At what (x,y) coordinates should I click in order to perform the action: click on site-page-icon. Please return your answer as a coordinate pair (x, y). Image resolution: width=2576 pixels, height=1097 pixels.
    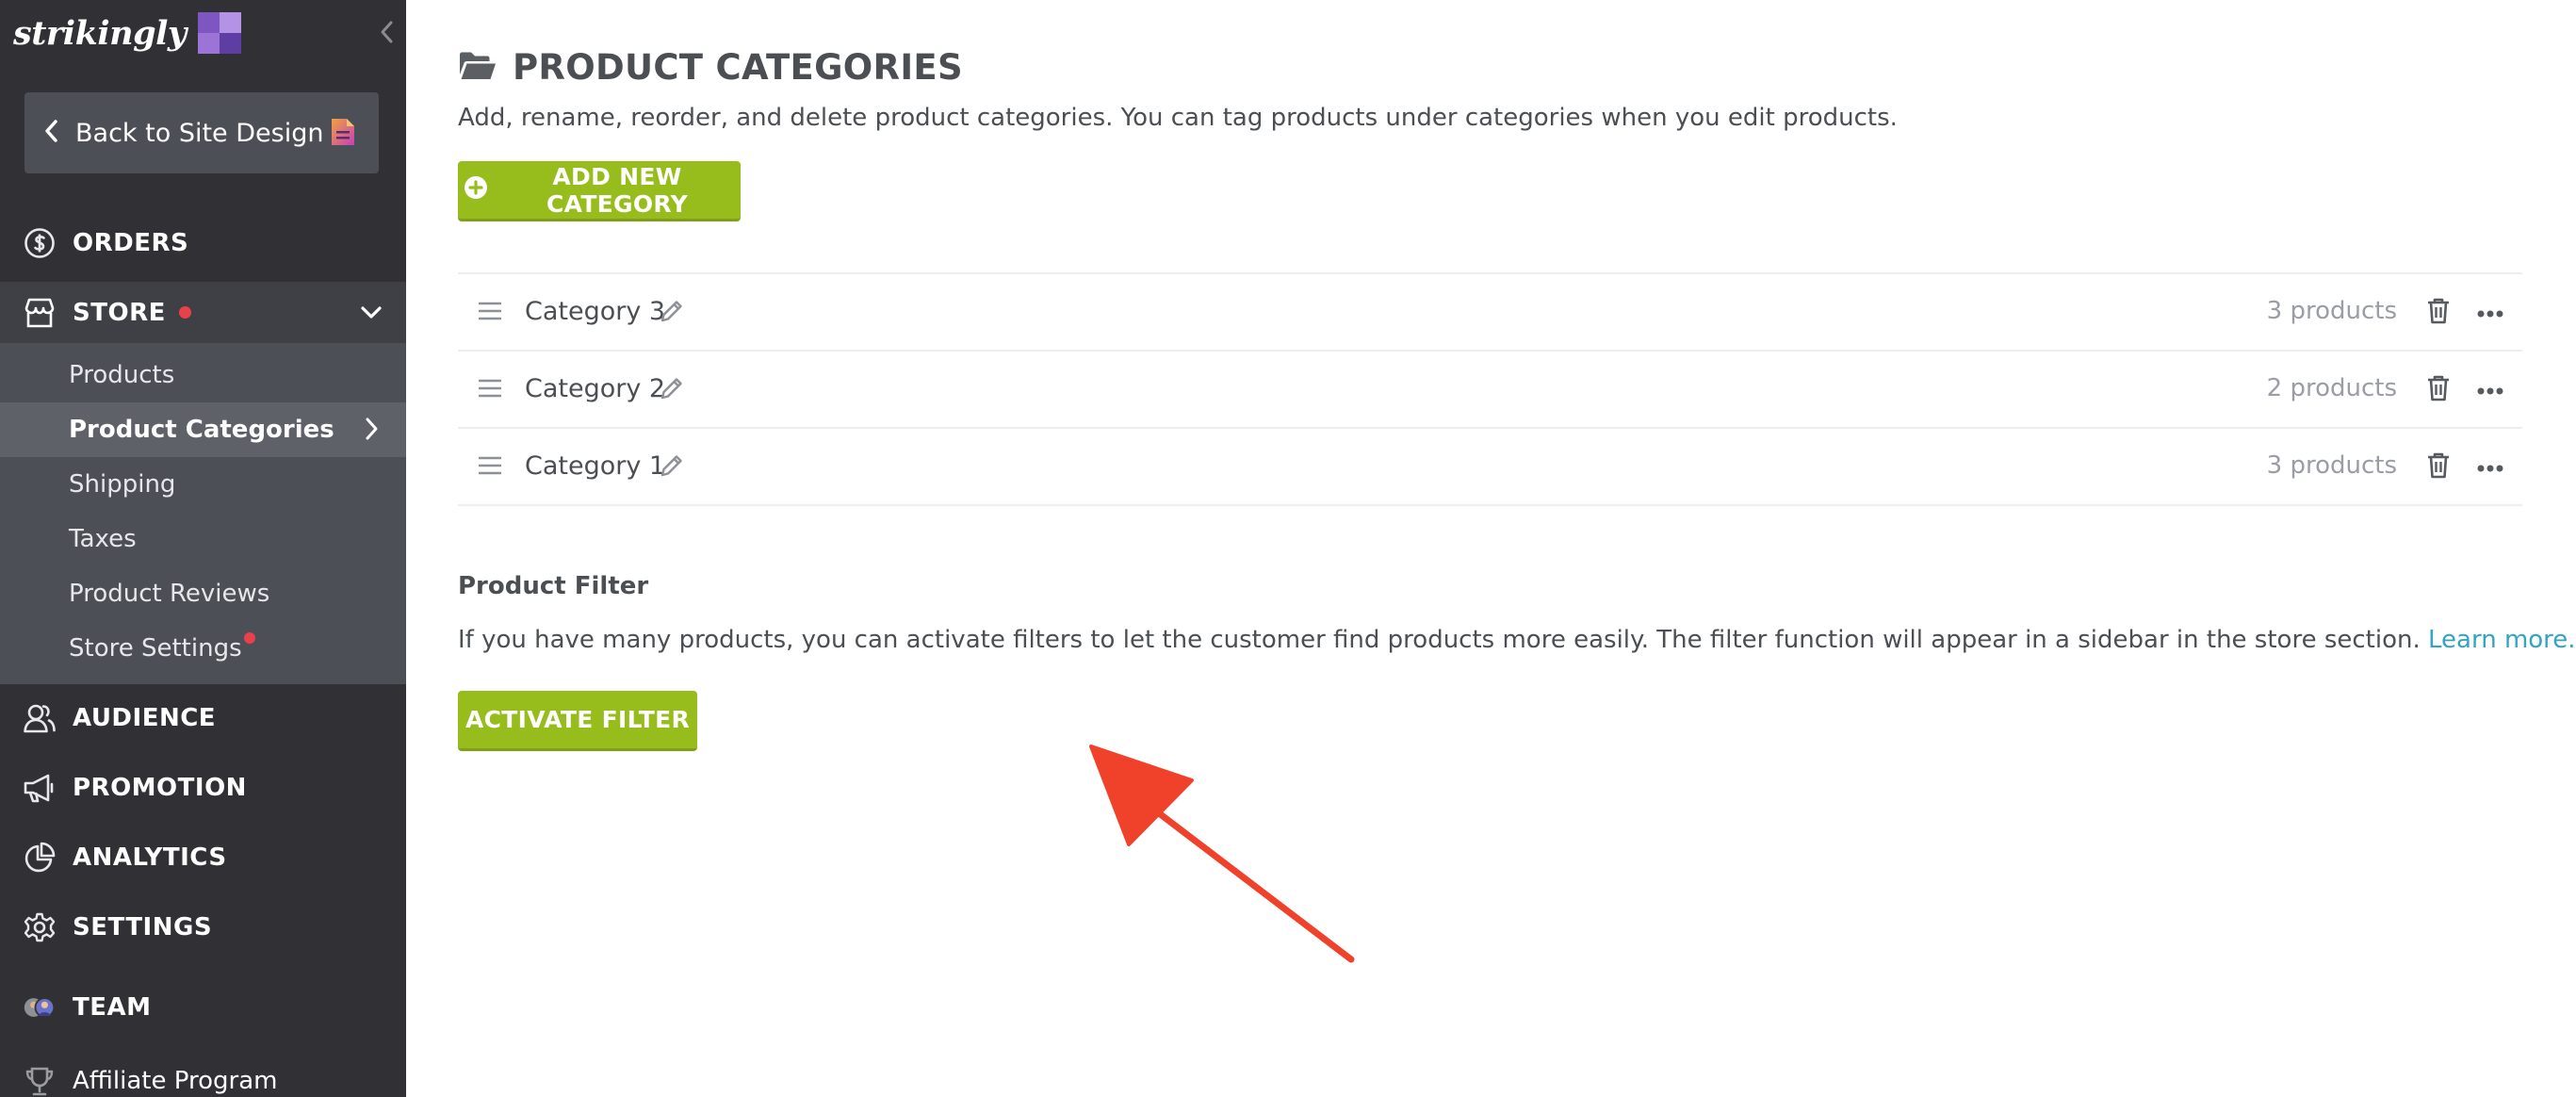
    Looking at the image, I should click on (343, 134).